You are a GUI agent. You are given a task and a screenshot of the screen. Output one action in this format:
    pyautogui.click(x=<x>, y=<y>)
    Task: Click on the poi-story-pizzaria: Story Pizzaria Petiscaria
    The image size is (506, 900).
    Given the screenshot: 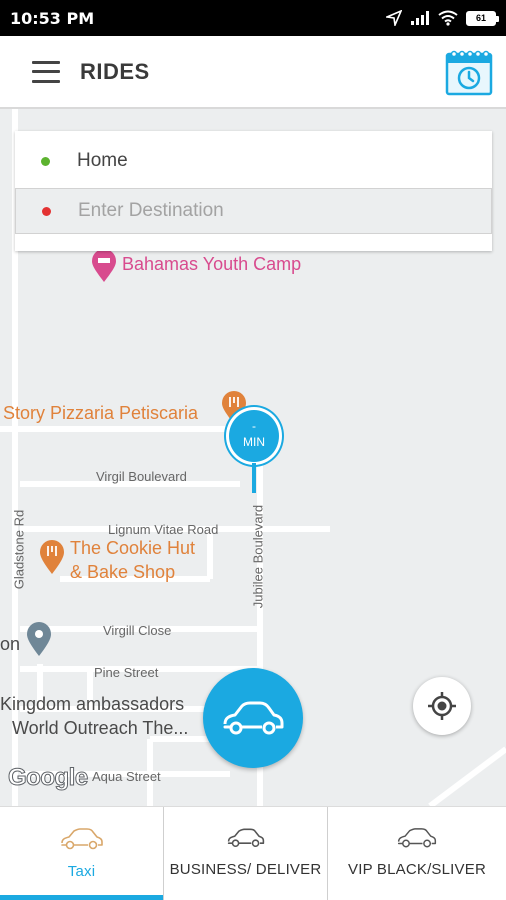 What is the action you would take?
    pyautogui.click(x=100, y=413)
    